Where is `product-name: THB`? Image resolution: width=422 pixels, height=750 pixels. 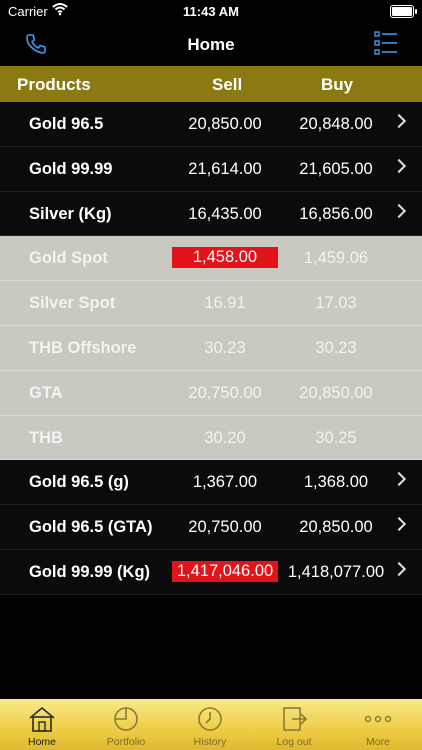 product-name: THB is located at coordinates (46, 437).